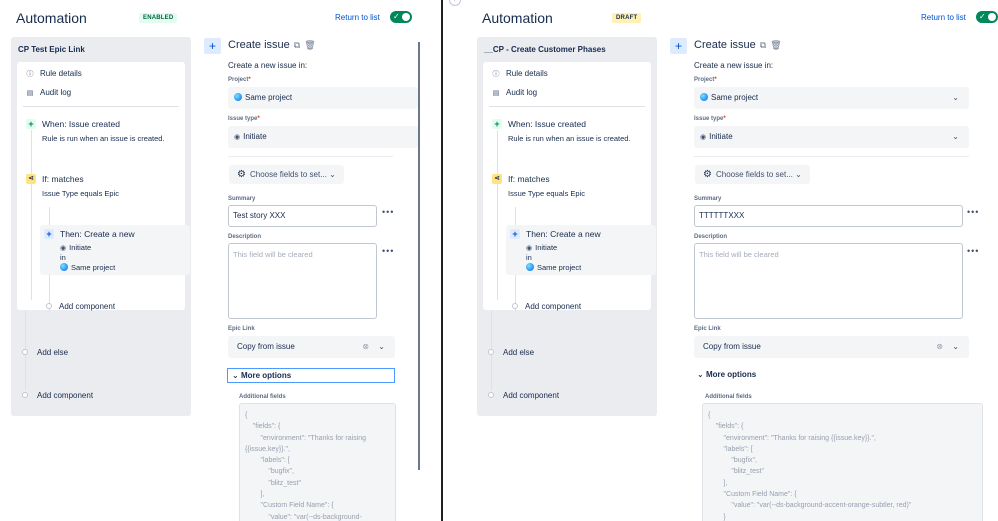 Image resolution: width=998 pixels, height=521 pixels. Describe the element at coordinates (831, 98) in the screenshot. I see `project-select: Same project⌄` at that location.